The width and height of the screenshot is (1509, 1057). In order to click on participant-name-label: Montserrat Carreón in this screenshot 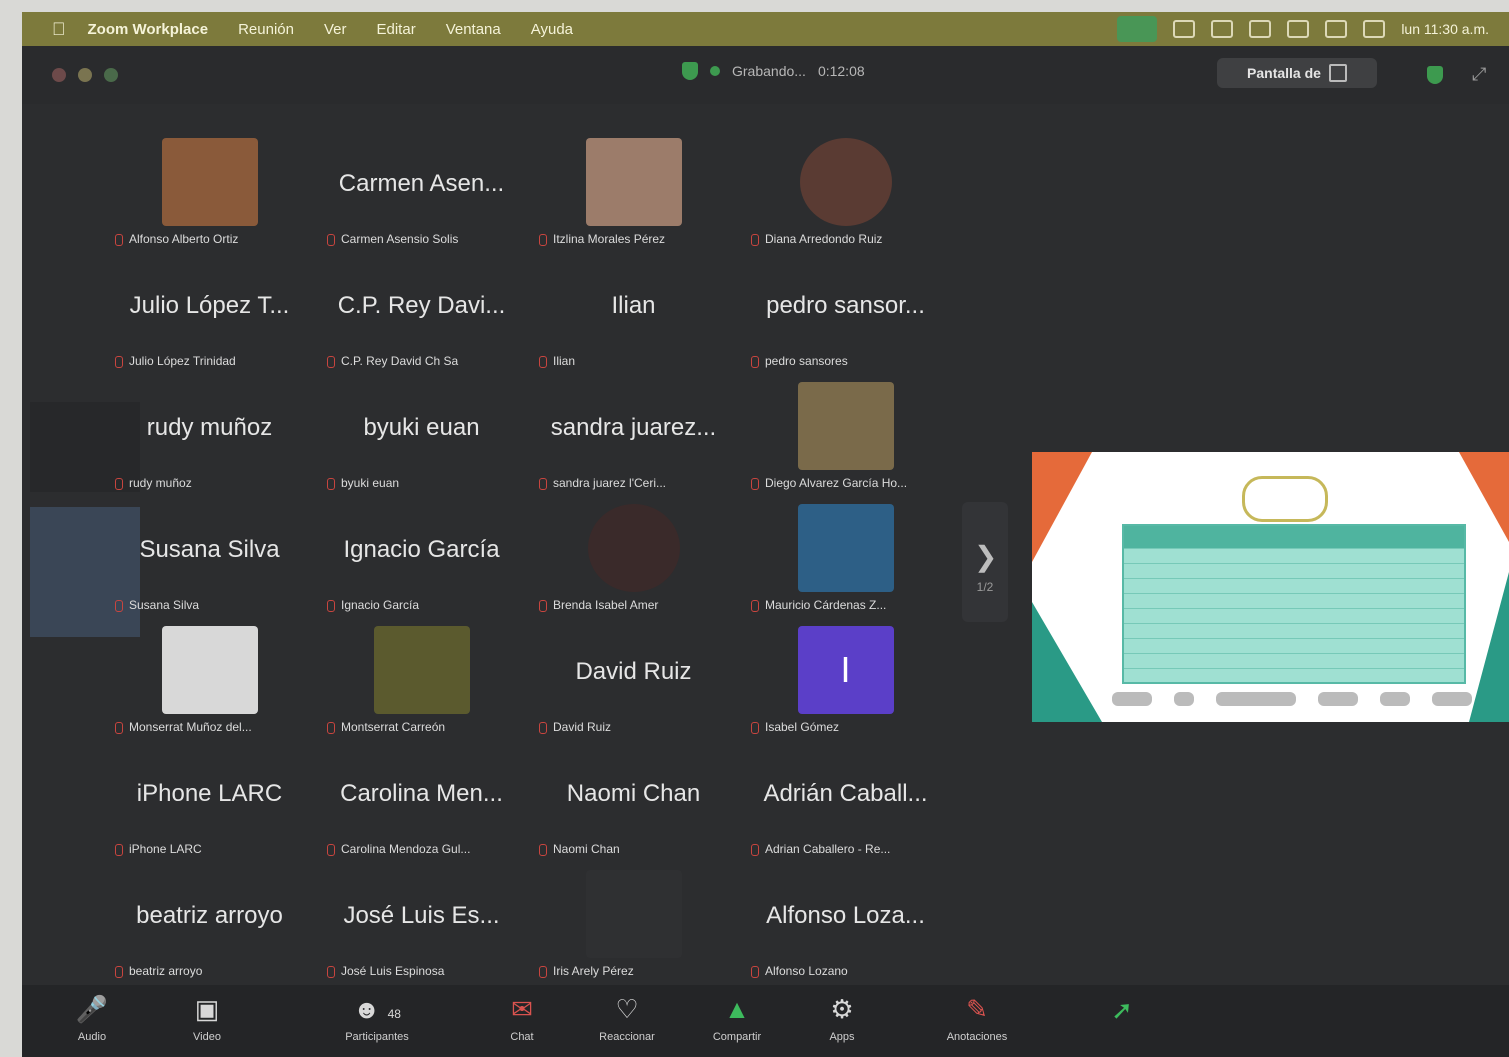, I will do `click(423, 728)`.